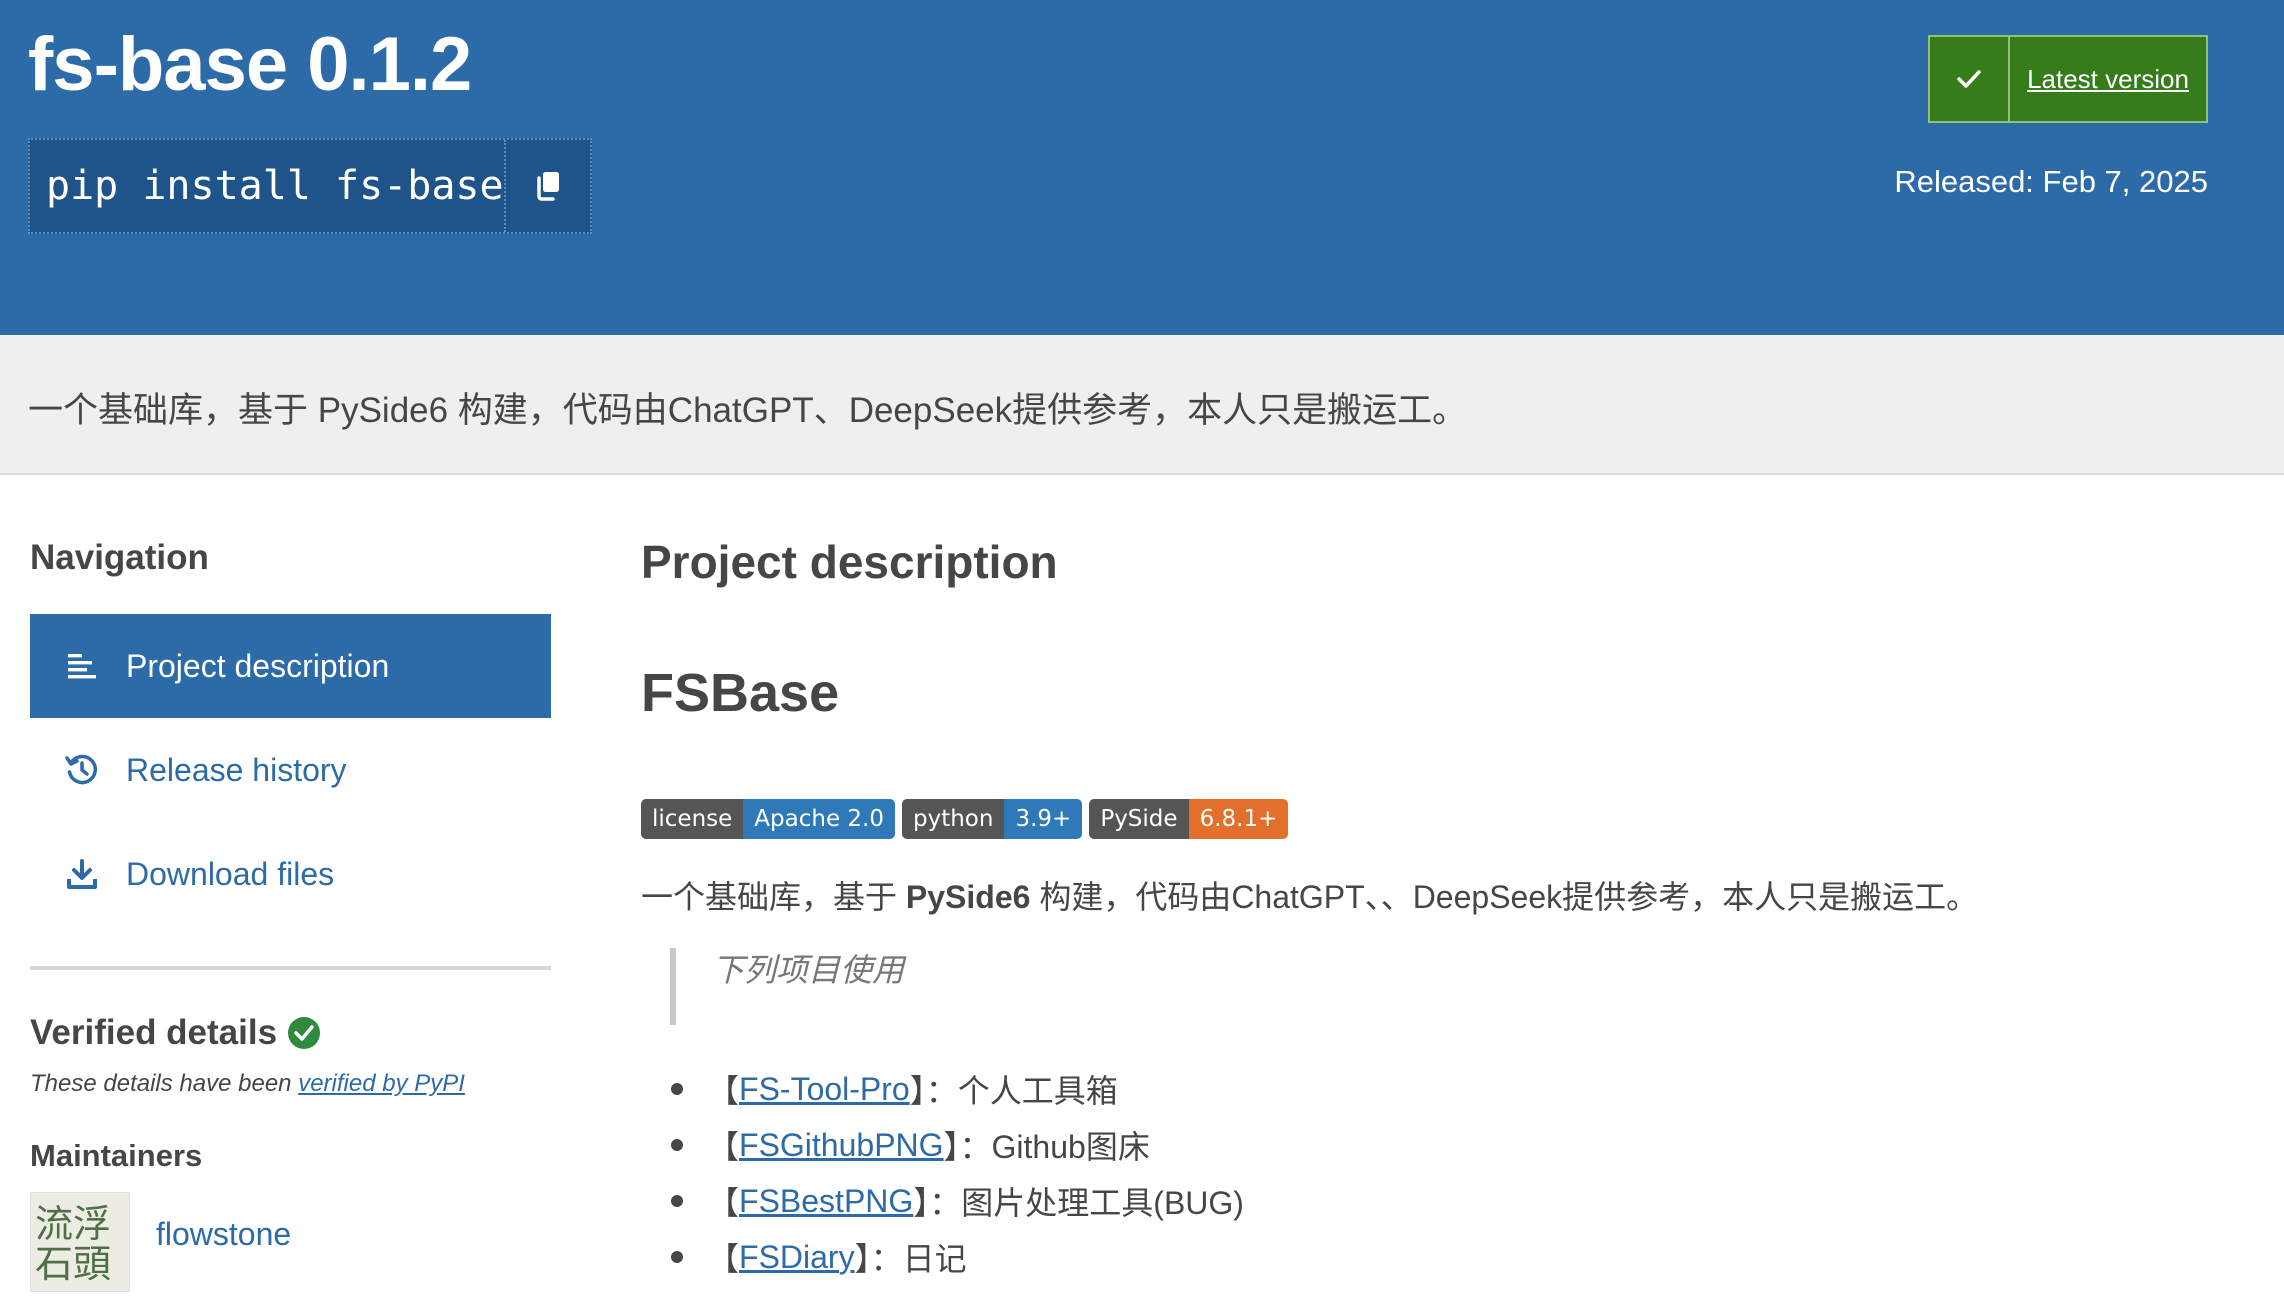 The width and height of the screenshot is (2284, 1300). What do you see at coordinates (1078, 1203) in the screenshot?
I see `link-description: 】：图片处理工具(BUG)` at bounding box center [1078, 1203].